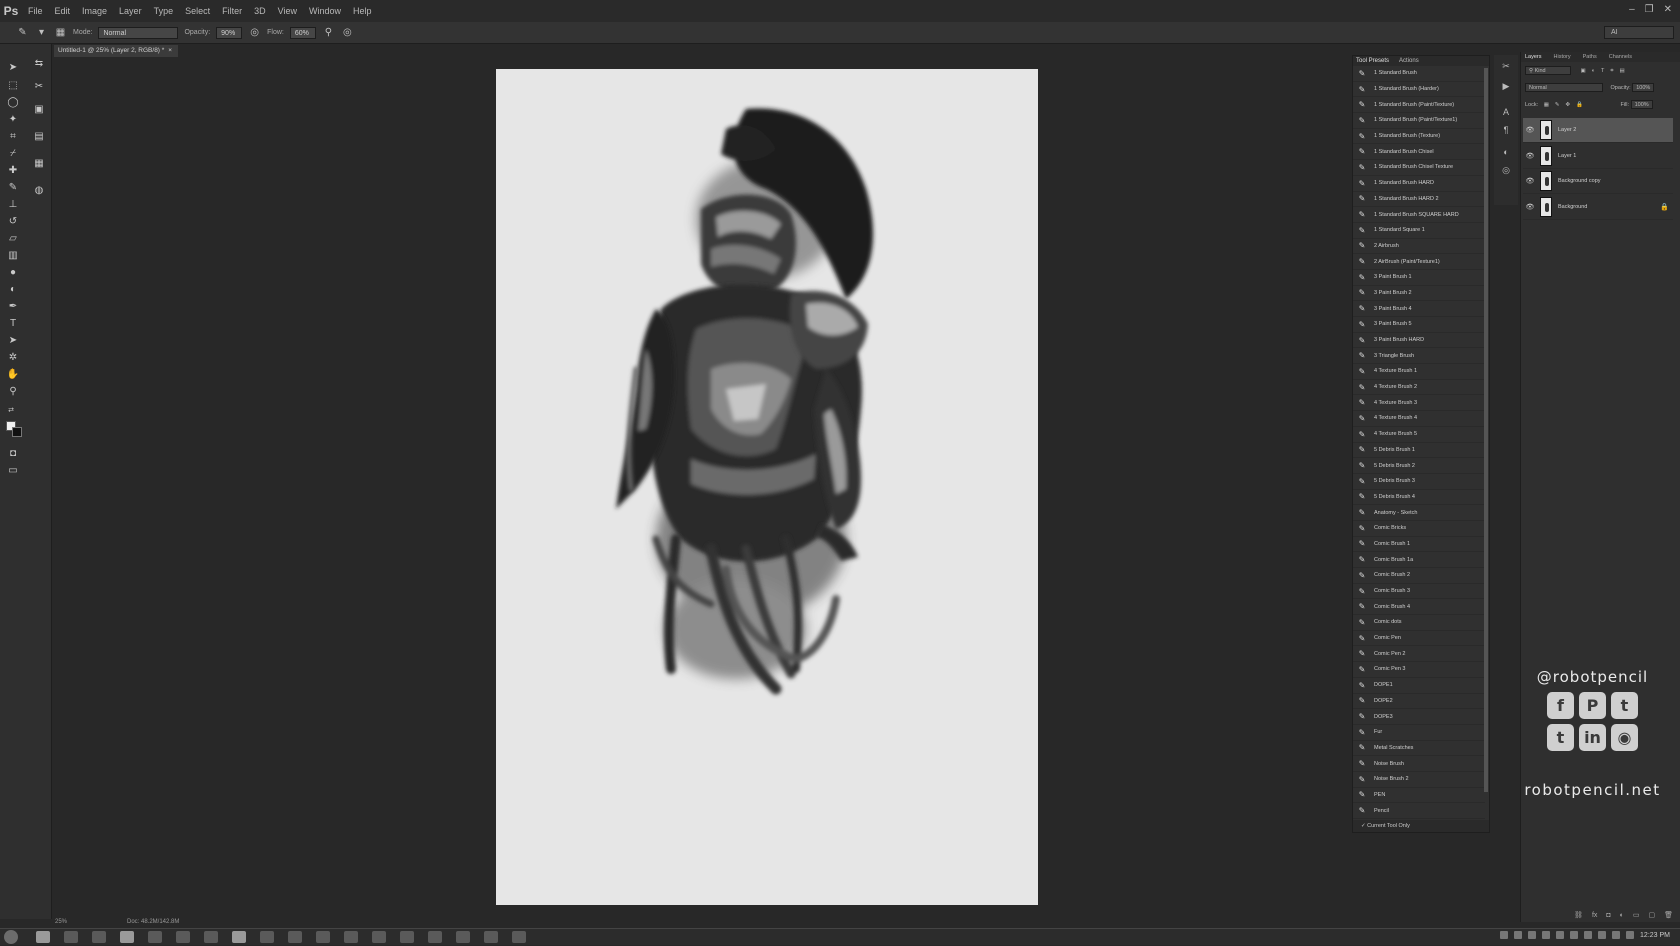  What do you see at coordinates (13, 391) in the screenshot?
I see `zoom-tool-icon: ⚲` at bounding box center [13, 391].